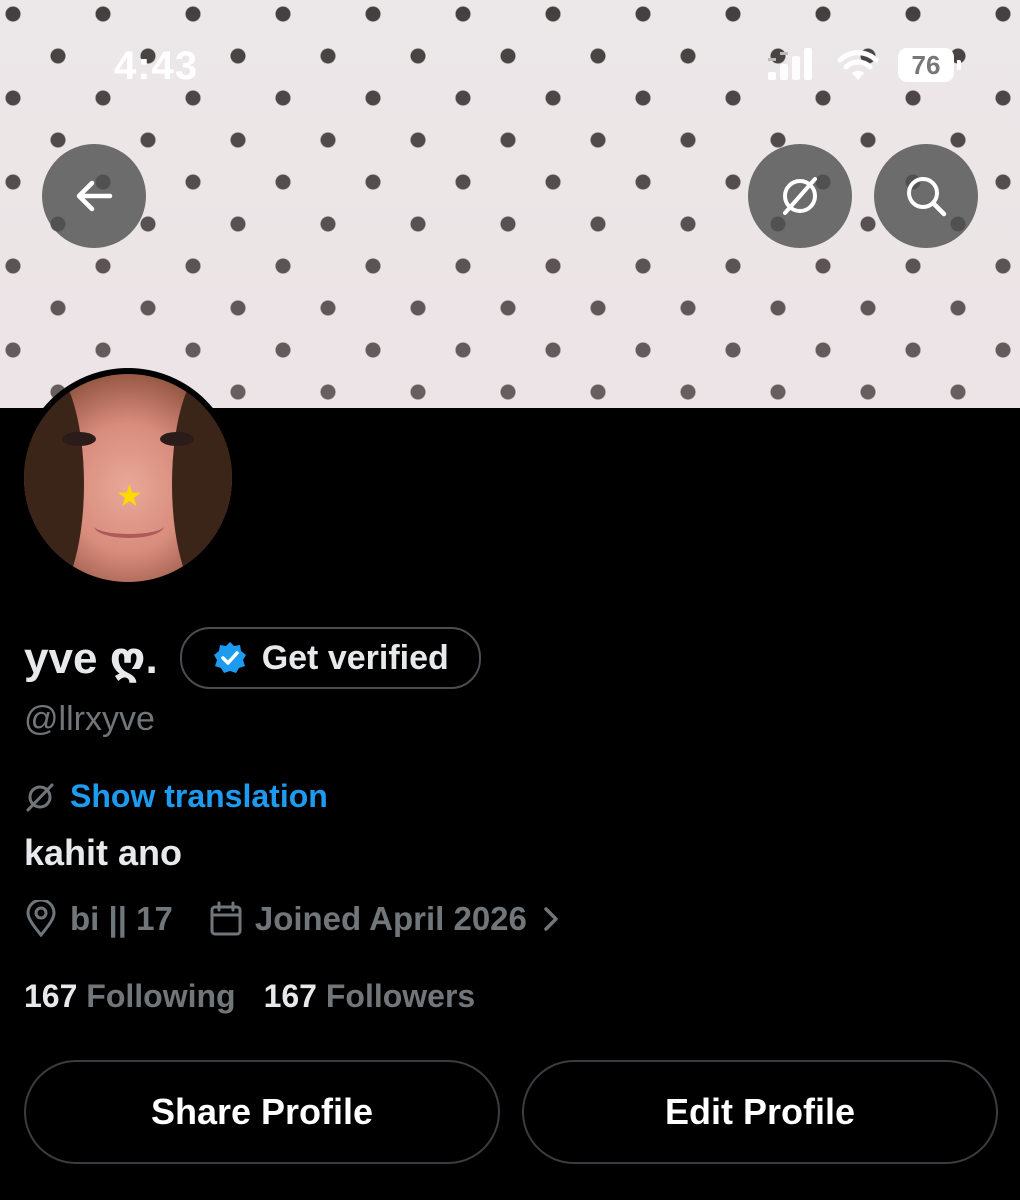 The width and height of the screenshot is (1020, 1200). What do you see at coordinates (91, 658) in the screenshot?
I see `display-name: yve ღ.` at bounding box center [91, 658].